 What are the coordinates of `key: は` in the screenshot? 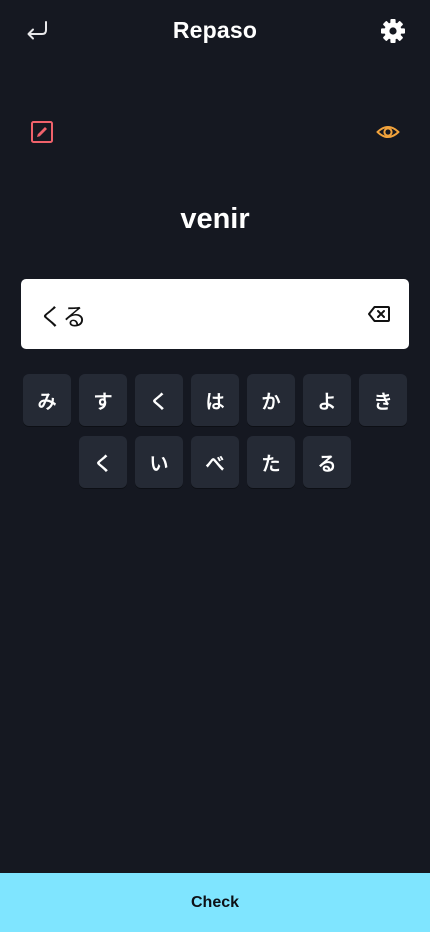 It's located at (215, 400).